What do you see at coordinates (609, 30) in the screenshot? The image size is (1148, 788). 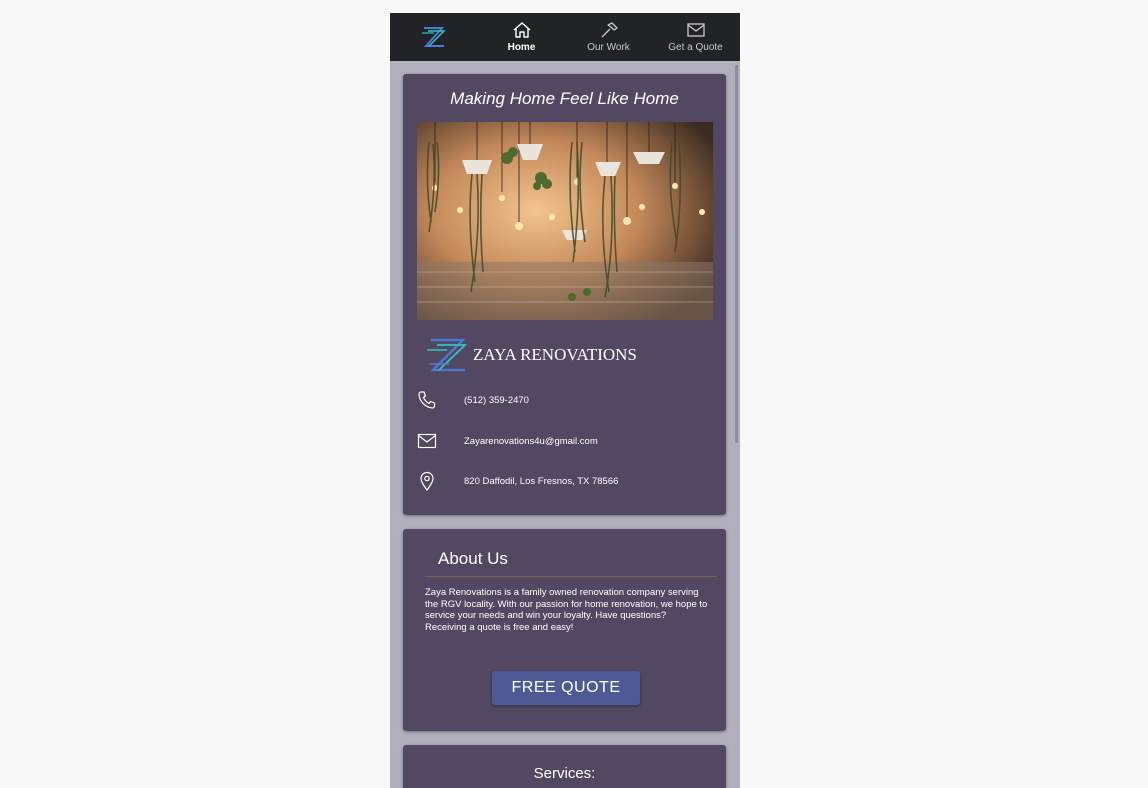 I see `hammer-icon` at bounding box center [609, 30].